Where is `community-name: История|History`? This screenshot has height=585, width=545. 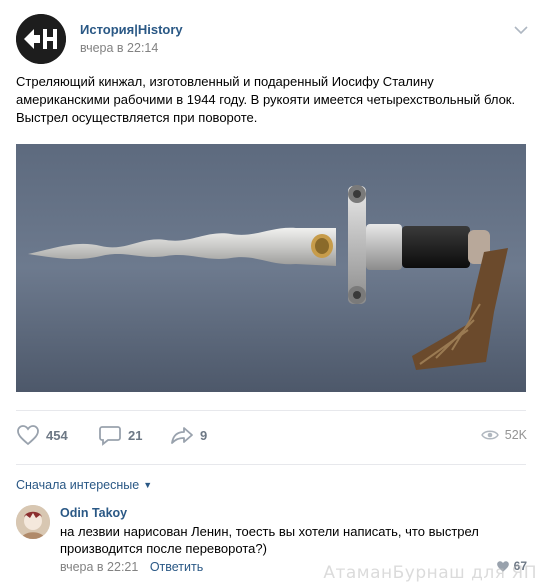 community-name: История|History is located at coordinates (131, 29).